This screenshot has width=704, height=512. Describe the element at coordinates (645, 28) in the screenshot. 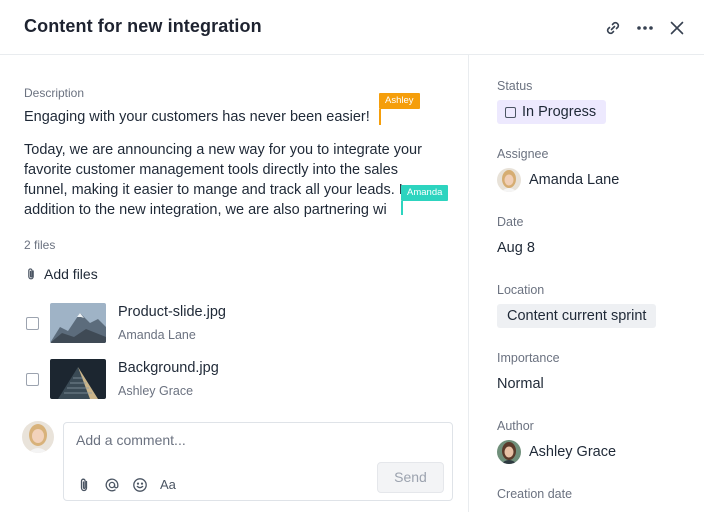

I see `more-icon` at that location.